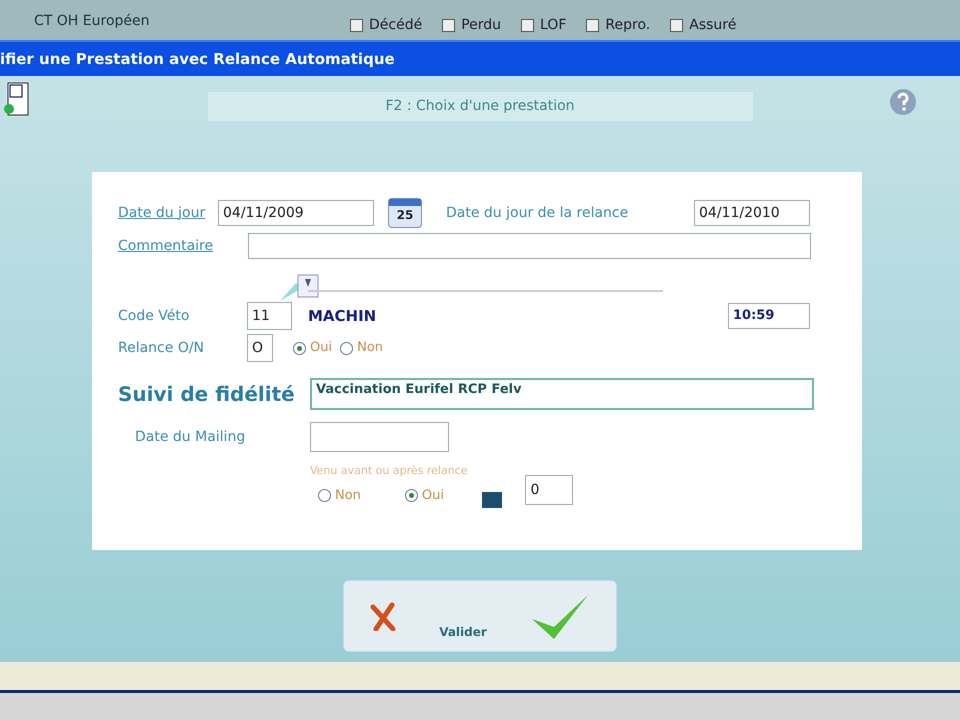 Image resolution: width=960 pixels, height=720 pixels. I want to click on calendar-icon: 25, so click(405, 213).